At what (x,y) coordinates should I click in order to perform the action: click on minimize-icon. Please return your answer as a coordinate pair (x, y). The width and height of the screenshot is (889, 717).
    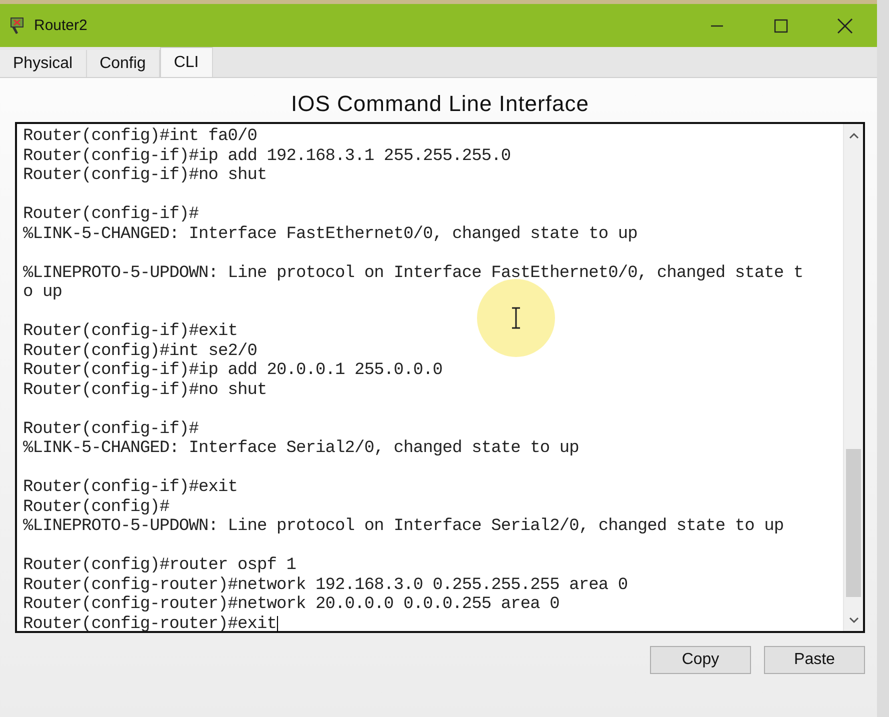
    Looking at the image, I should click on (717, 25).